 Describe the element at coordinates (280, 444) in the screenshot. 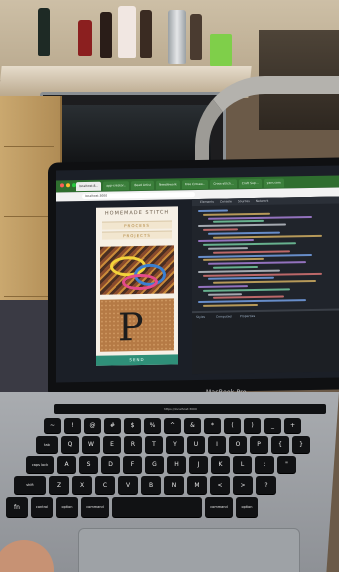

I see `keyboard-key: {` at that location.